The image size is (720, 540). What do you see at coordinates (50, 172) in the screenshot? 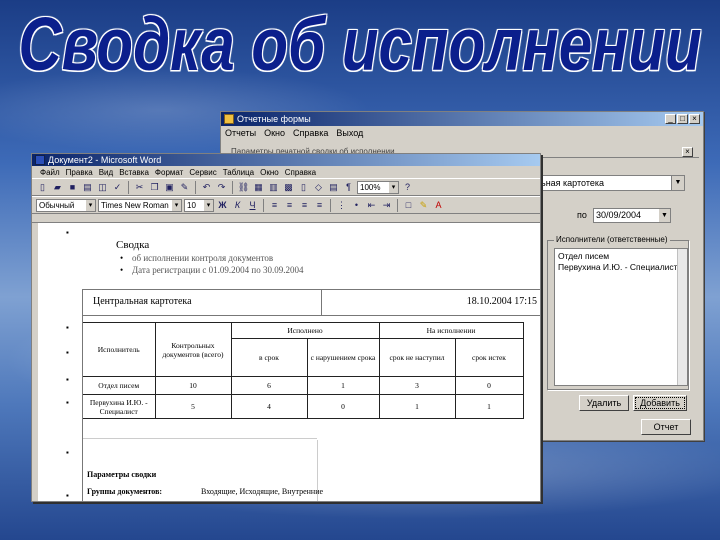
I see `menu-item-file: Файл` at bounding box center [50, 172].